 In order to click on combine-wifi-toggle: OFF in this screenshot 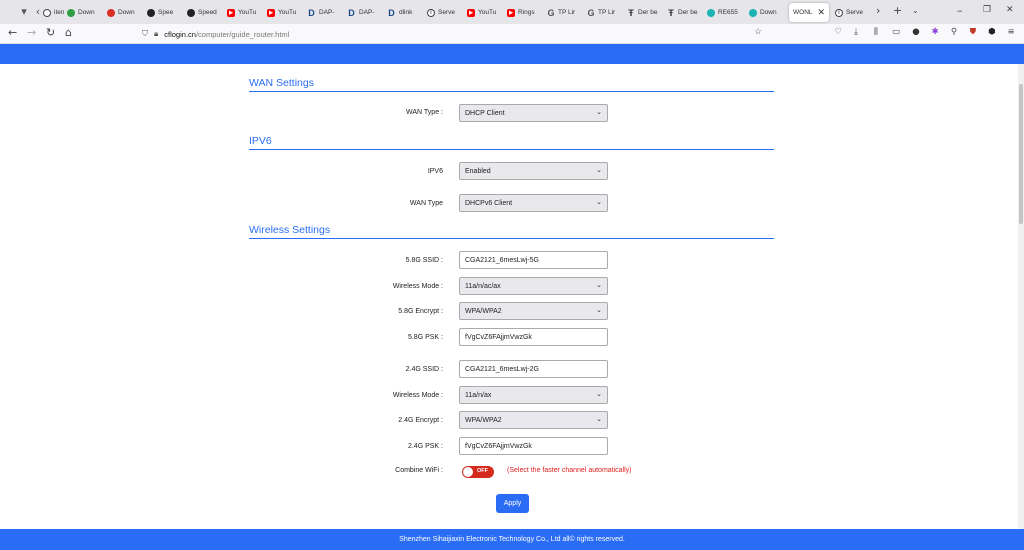, I will do `click(478, 472)`.